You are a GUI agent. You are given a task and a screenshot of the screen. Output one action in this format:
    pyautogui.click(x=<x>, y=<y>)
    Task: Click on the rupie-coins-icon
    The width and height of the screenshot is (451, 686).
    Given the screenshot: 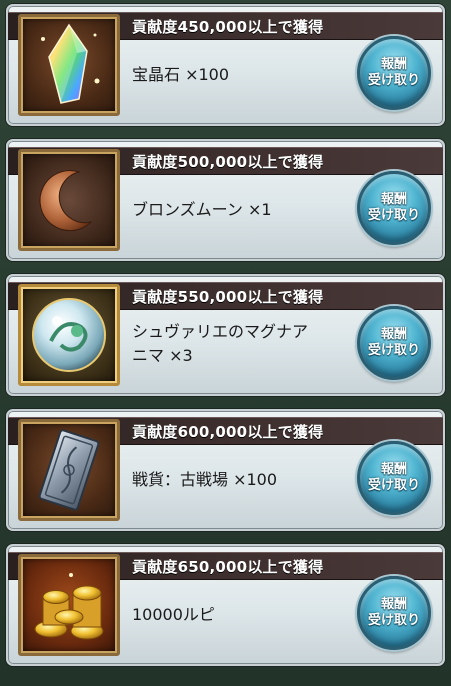 What is the action you would take?
    pyautogui.click(x=69, y=605)
    